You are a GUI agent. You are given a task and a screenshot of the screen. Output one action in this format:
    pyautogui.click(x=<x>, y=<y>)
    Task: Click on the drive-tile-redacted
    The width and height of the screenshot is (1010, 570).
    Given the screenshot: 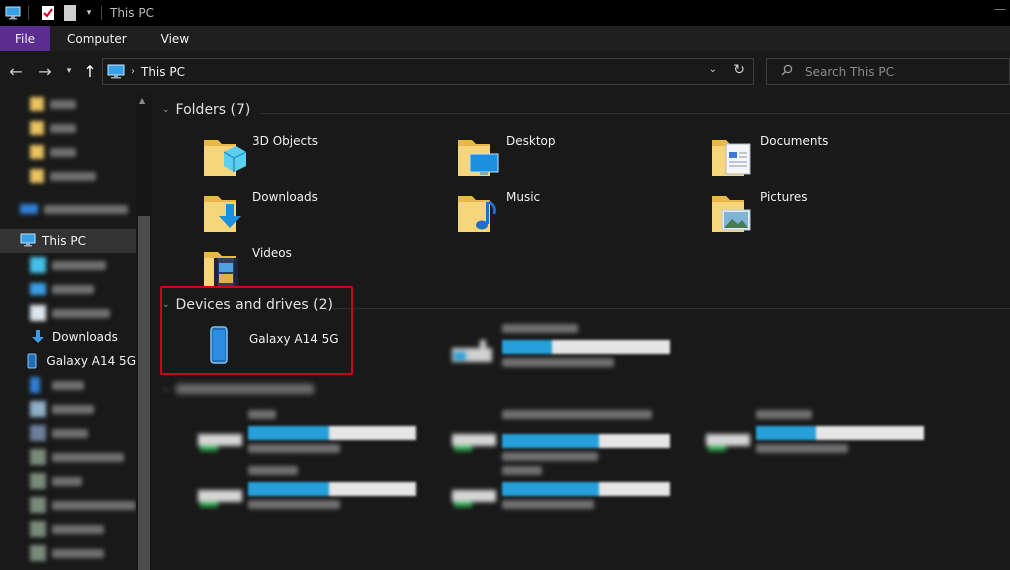 What is the action you would take?
    pyautogui.click(x=565, y=350)
    